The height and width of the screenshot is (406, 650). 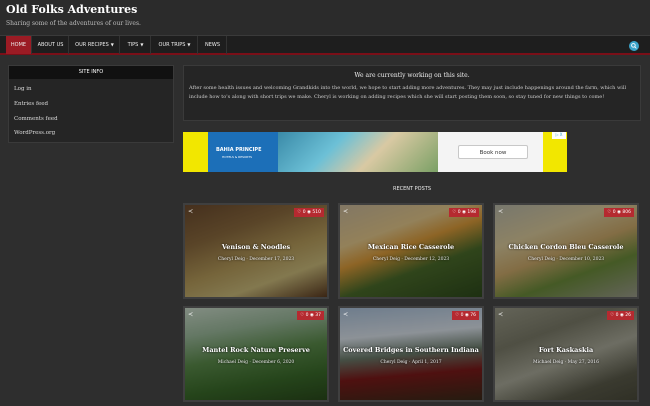 What do you see at coordinates (71, 9) in the screenshot?
I see `site-title: Old Folks Adventures` at bounding box center [71, 9].